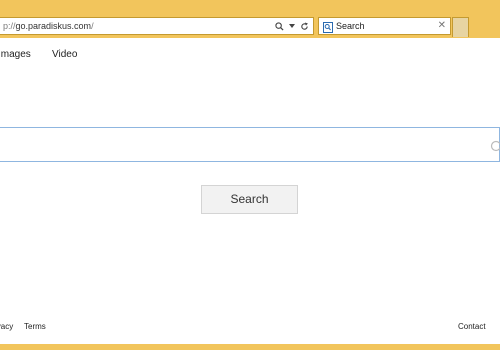  I want to click on search-box-label: Search, so click(350, 26).